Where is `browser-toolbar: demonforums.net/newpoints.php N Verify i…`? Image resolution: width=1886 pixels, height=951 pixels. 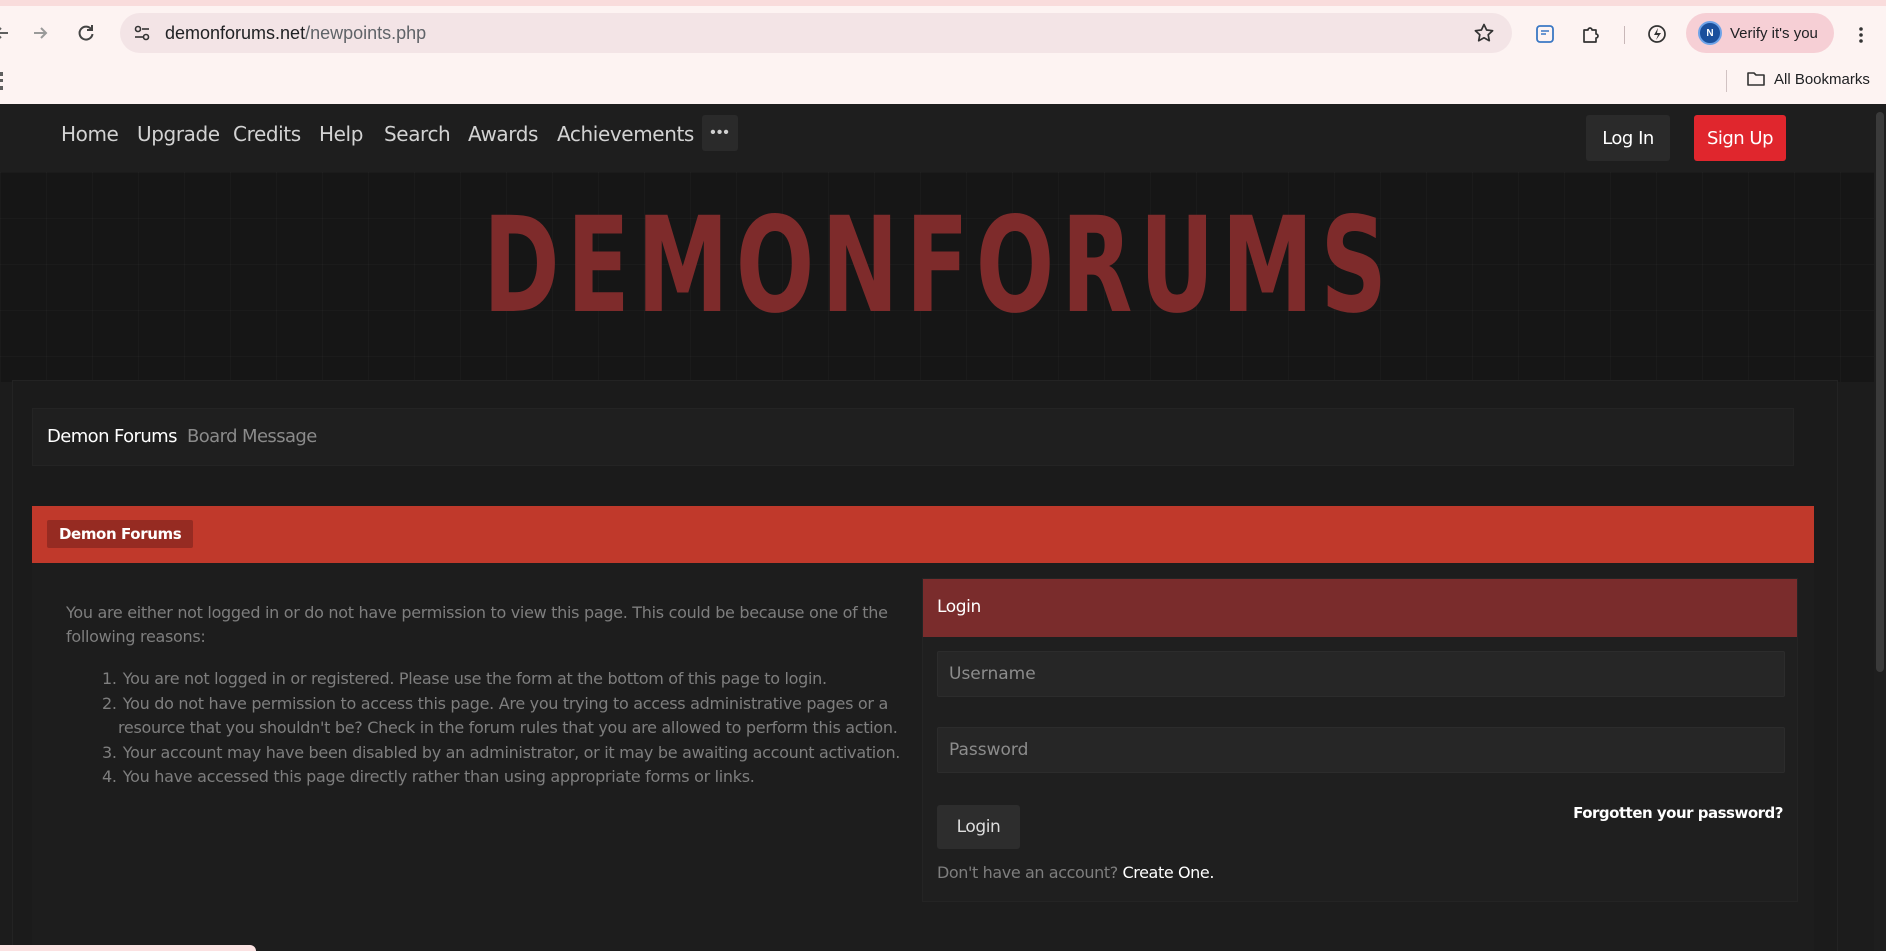
browser-toolbar: demonforums.net/newpoints.php N Verify i… is located at coordinates (943, 33).